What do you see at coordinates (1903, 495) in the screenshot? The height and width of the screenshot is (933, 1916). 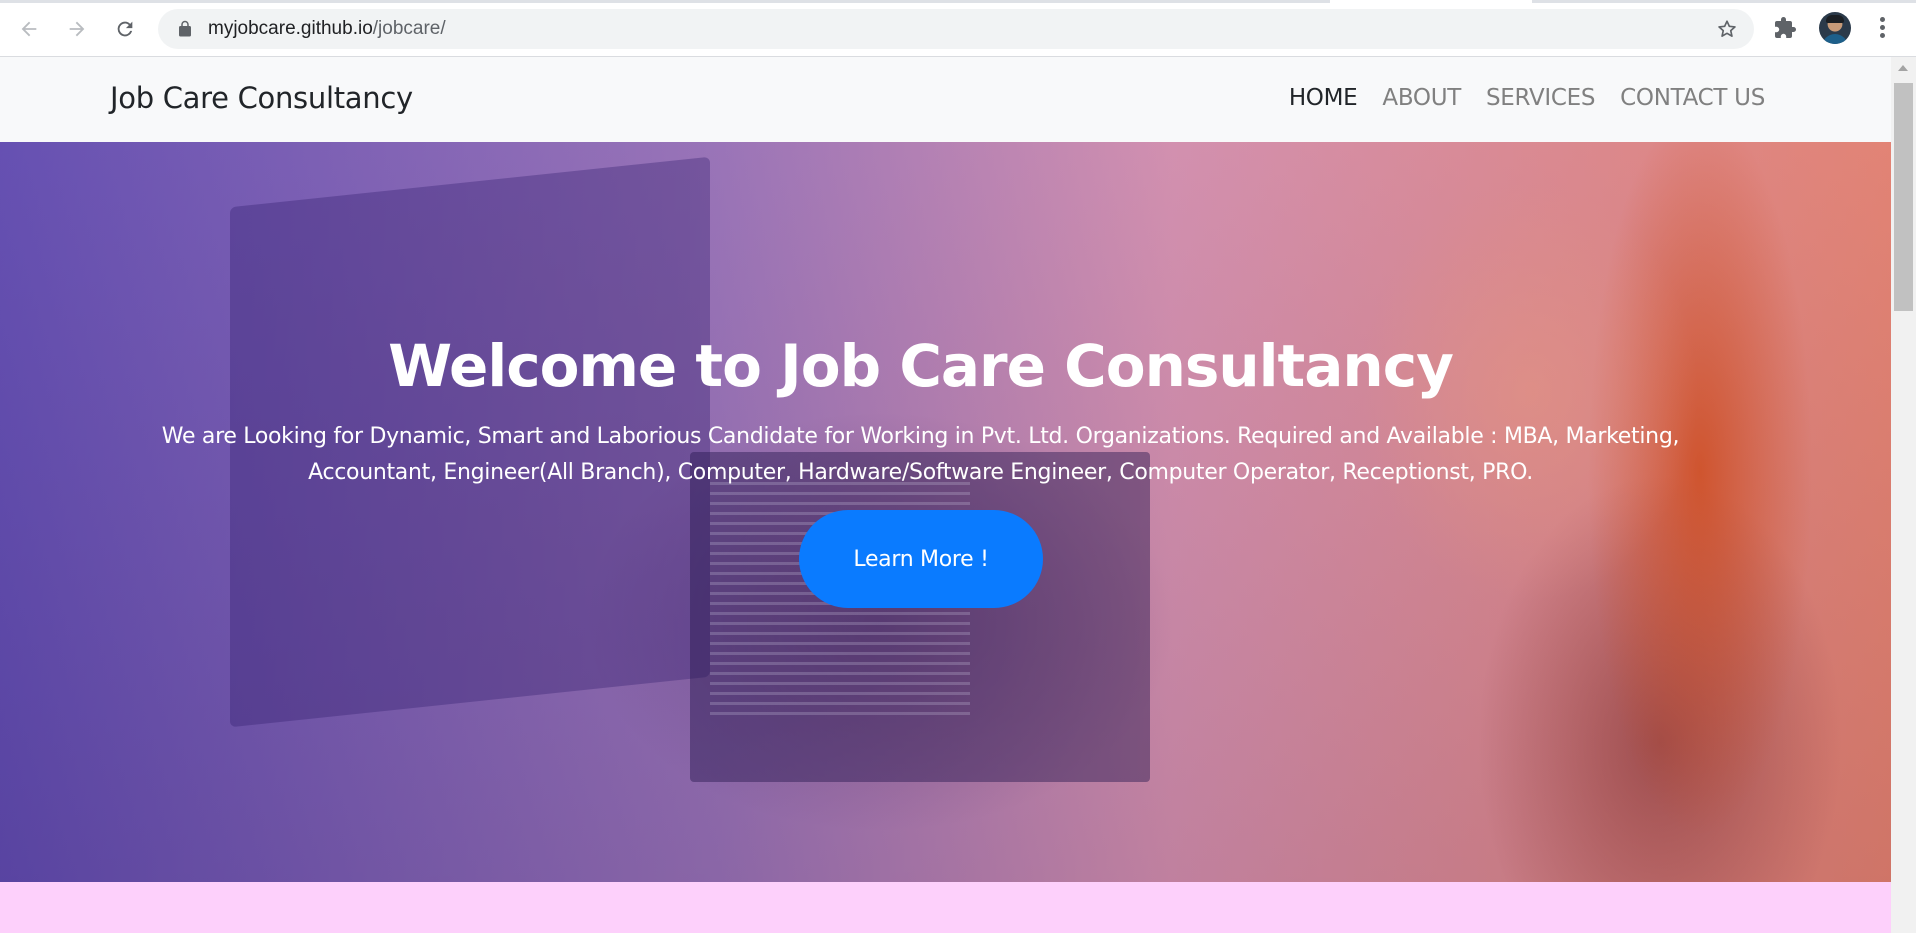 I see `page-scrollbar` at bounding box center [1903, 495].